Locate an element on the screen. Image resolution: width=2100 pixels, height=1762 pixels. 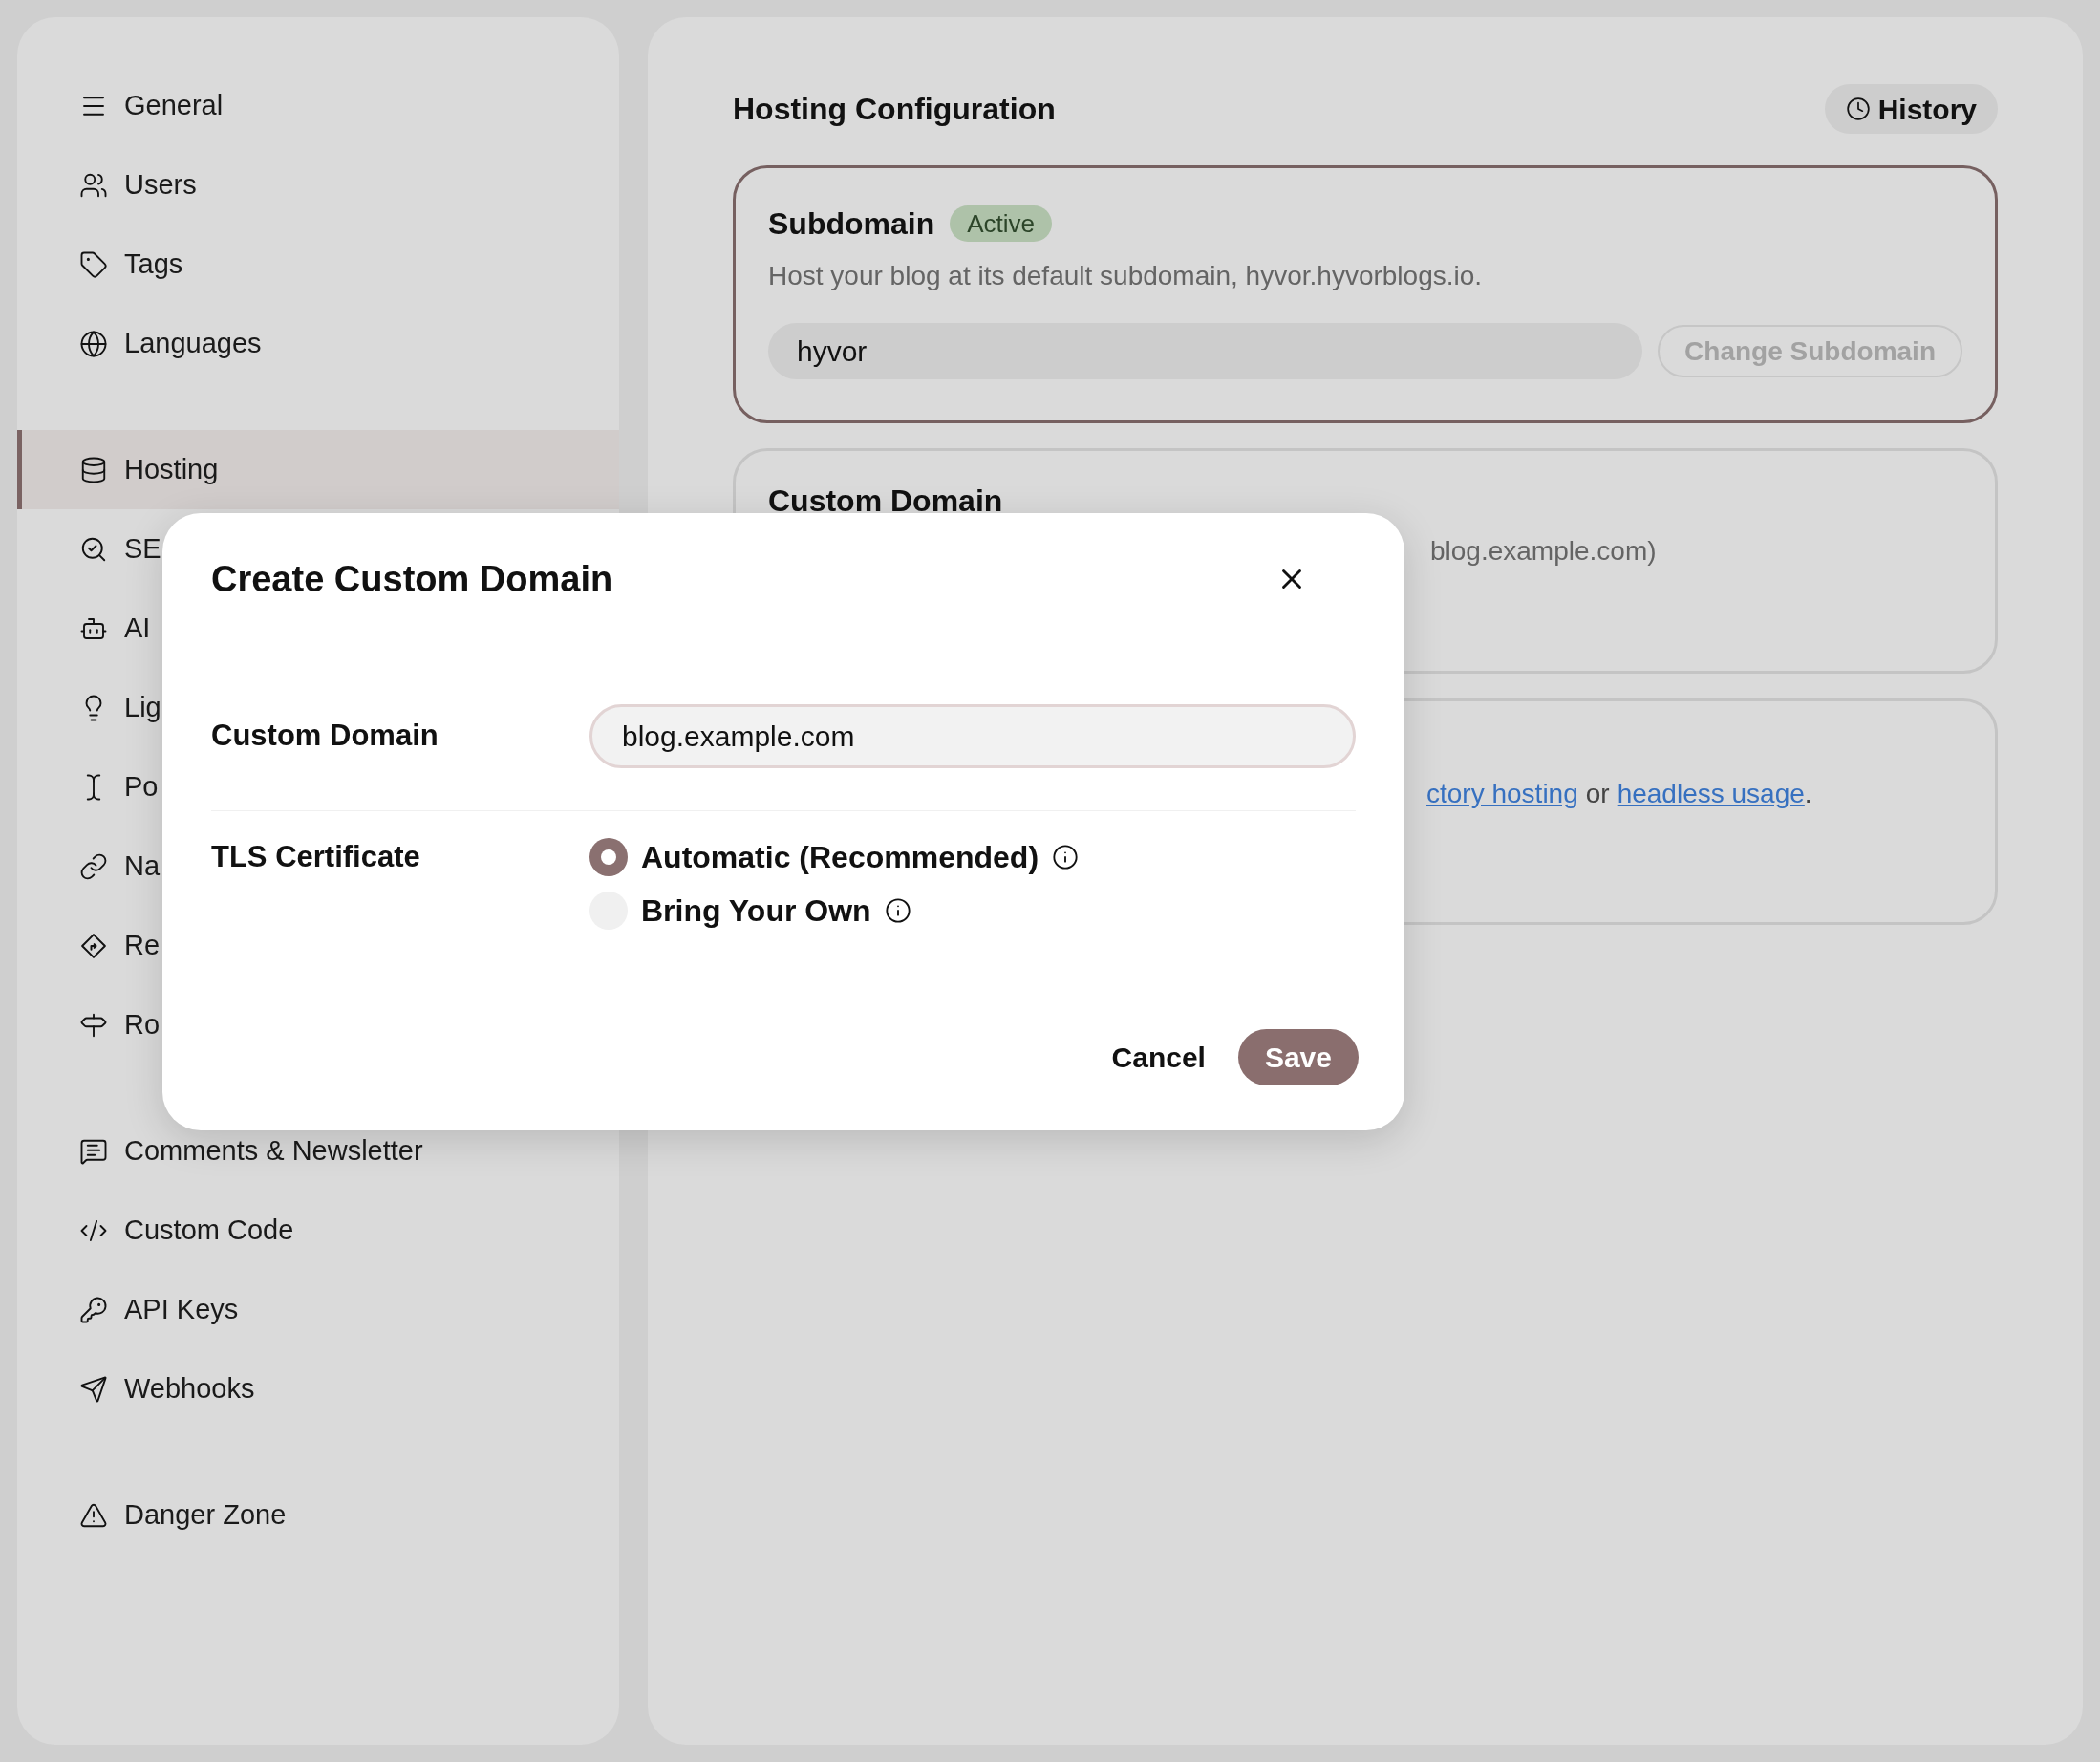
radio-label: Bring Your Own is located at coordinates (756, 911).